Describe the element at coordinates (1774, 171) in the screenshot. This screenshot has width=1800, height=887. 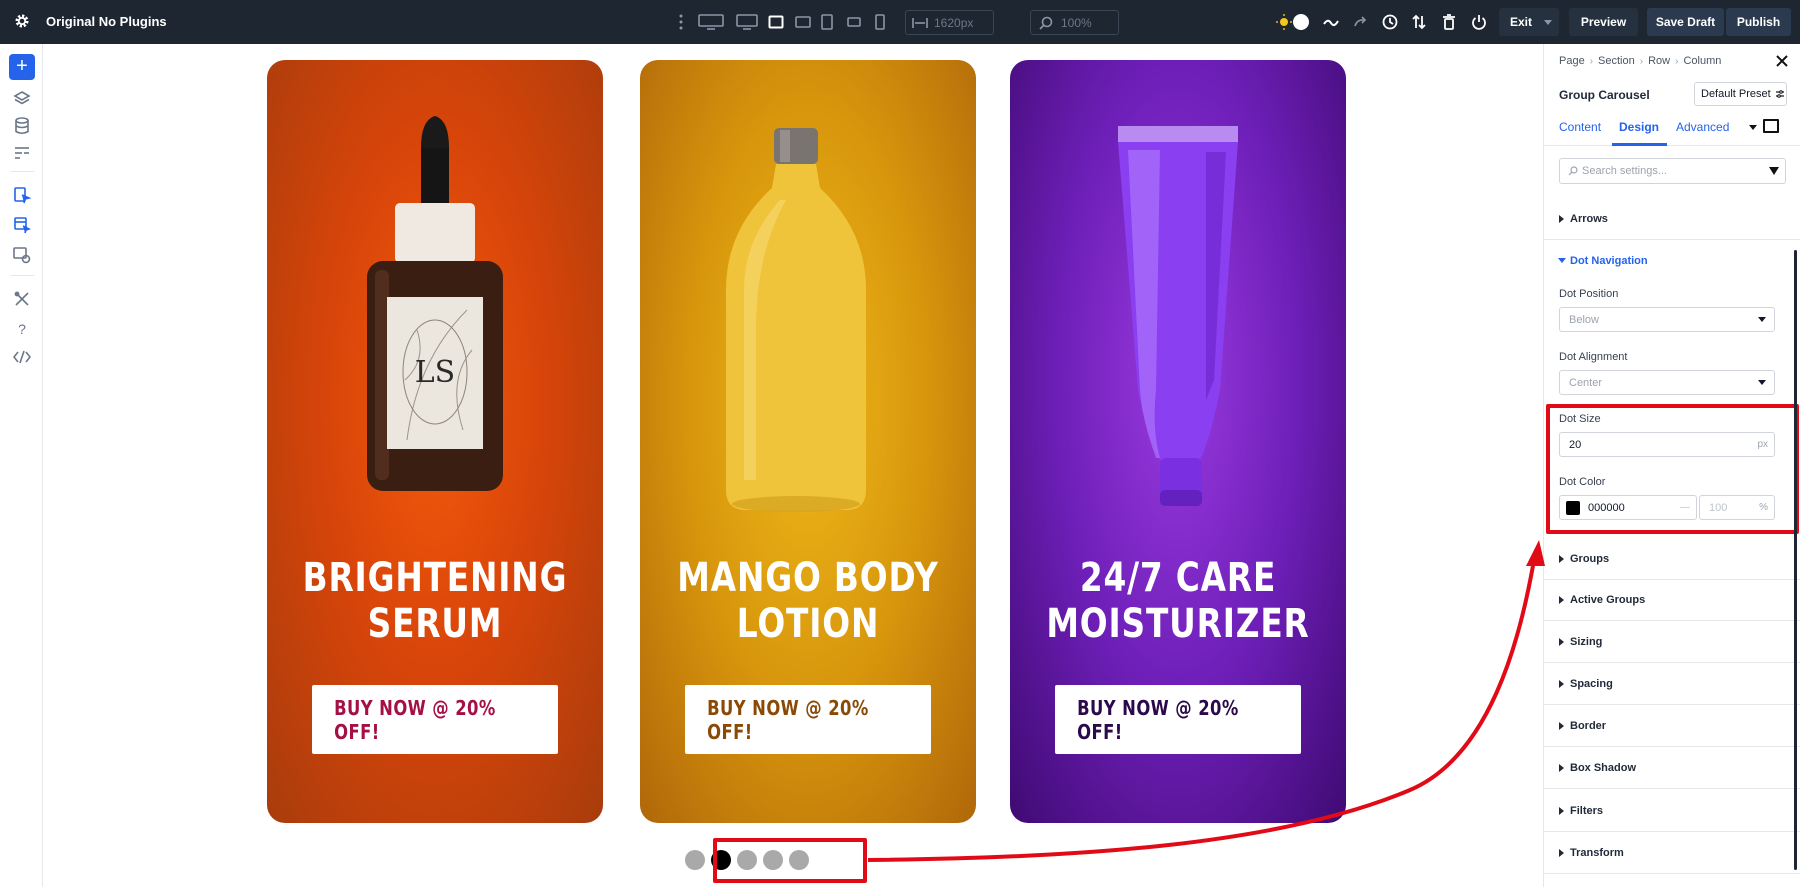
I see `filter-icon` at that location.